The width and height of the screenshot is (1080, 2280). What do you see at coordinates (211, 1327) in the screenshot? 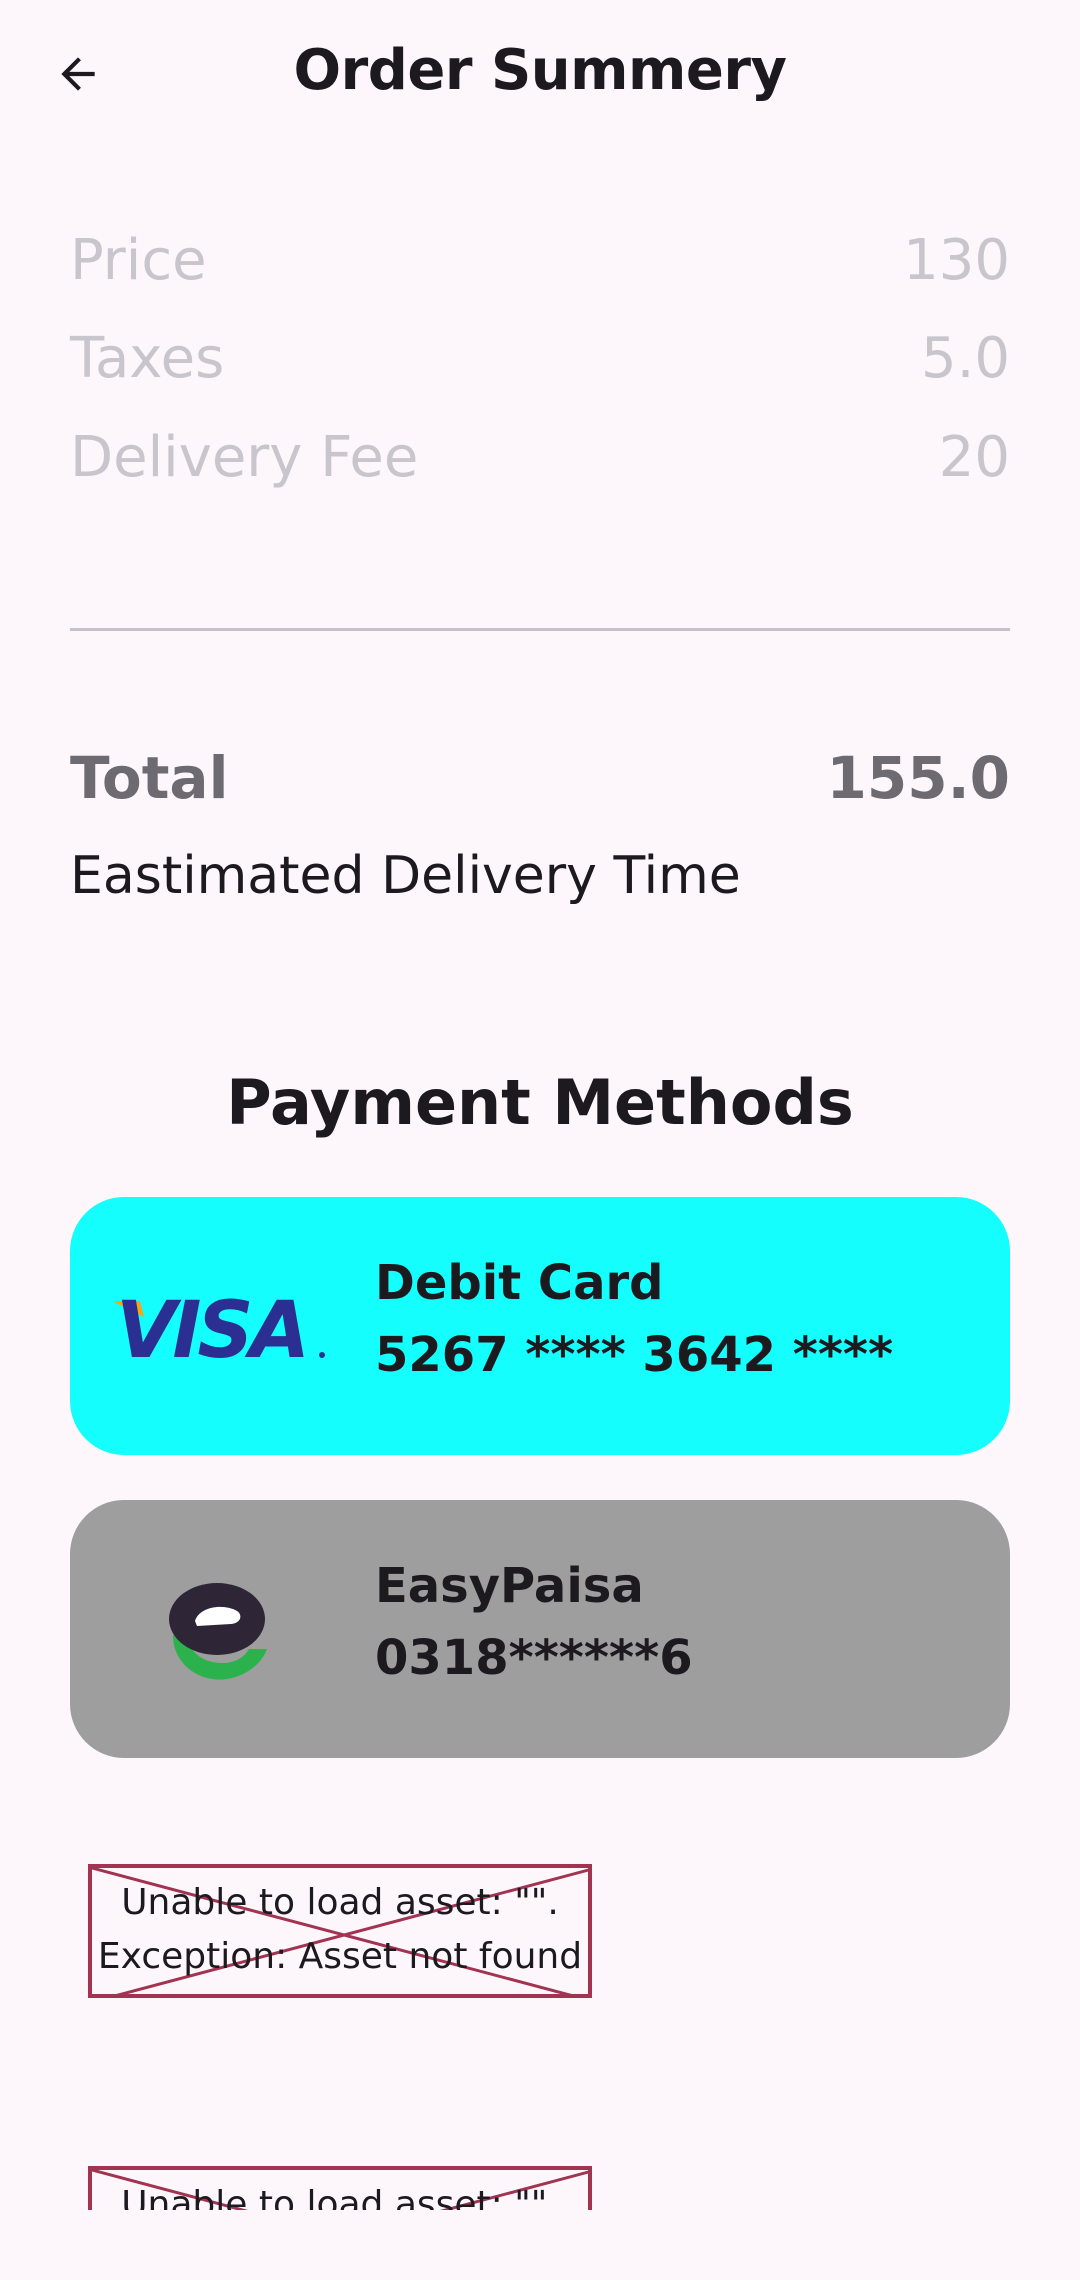
I see `svg-text: VISA` at bounding box center [211, 1327].